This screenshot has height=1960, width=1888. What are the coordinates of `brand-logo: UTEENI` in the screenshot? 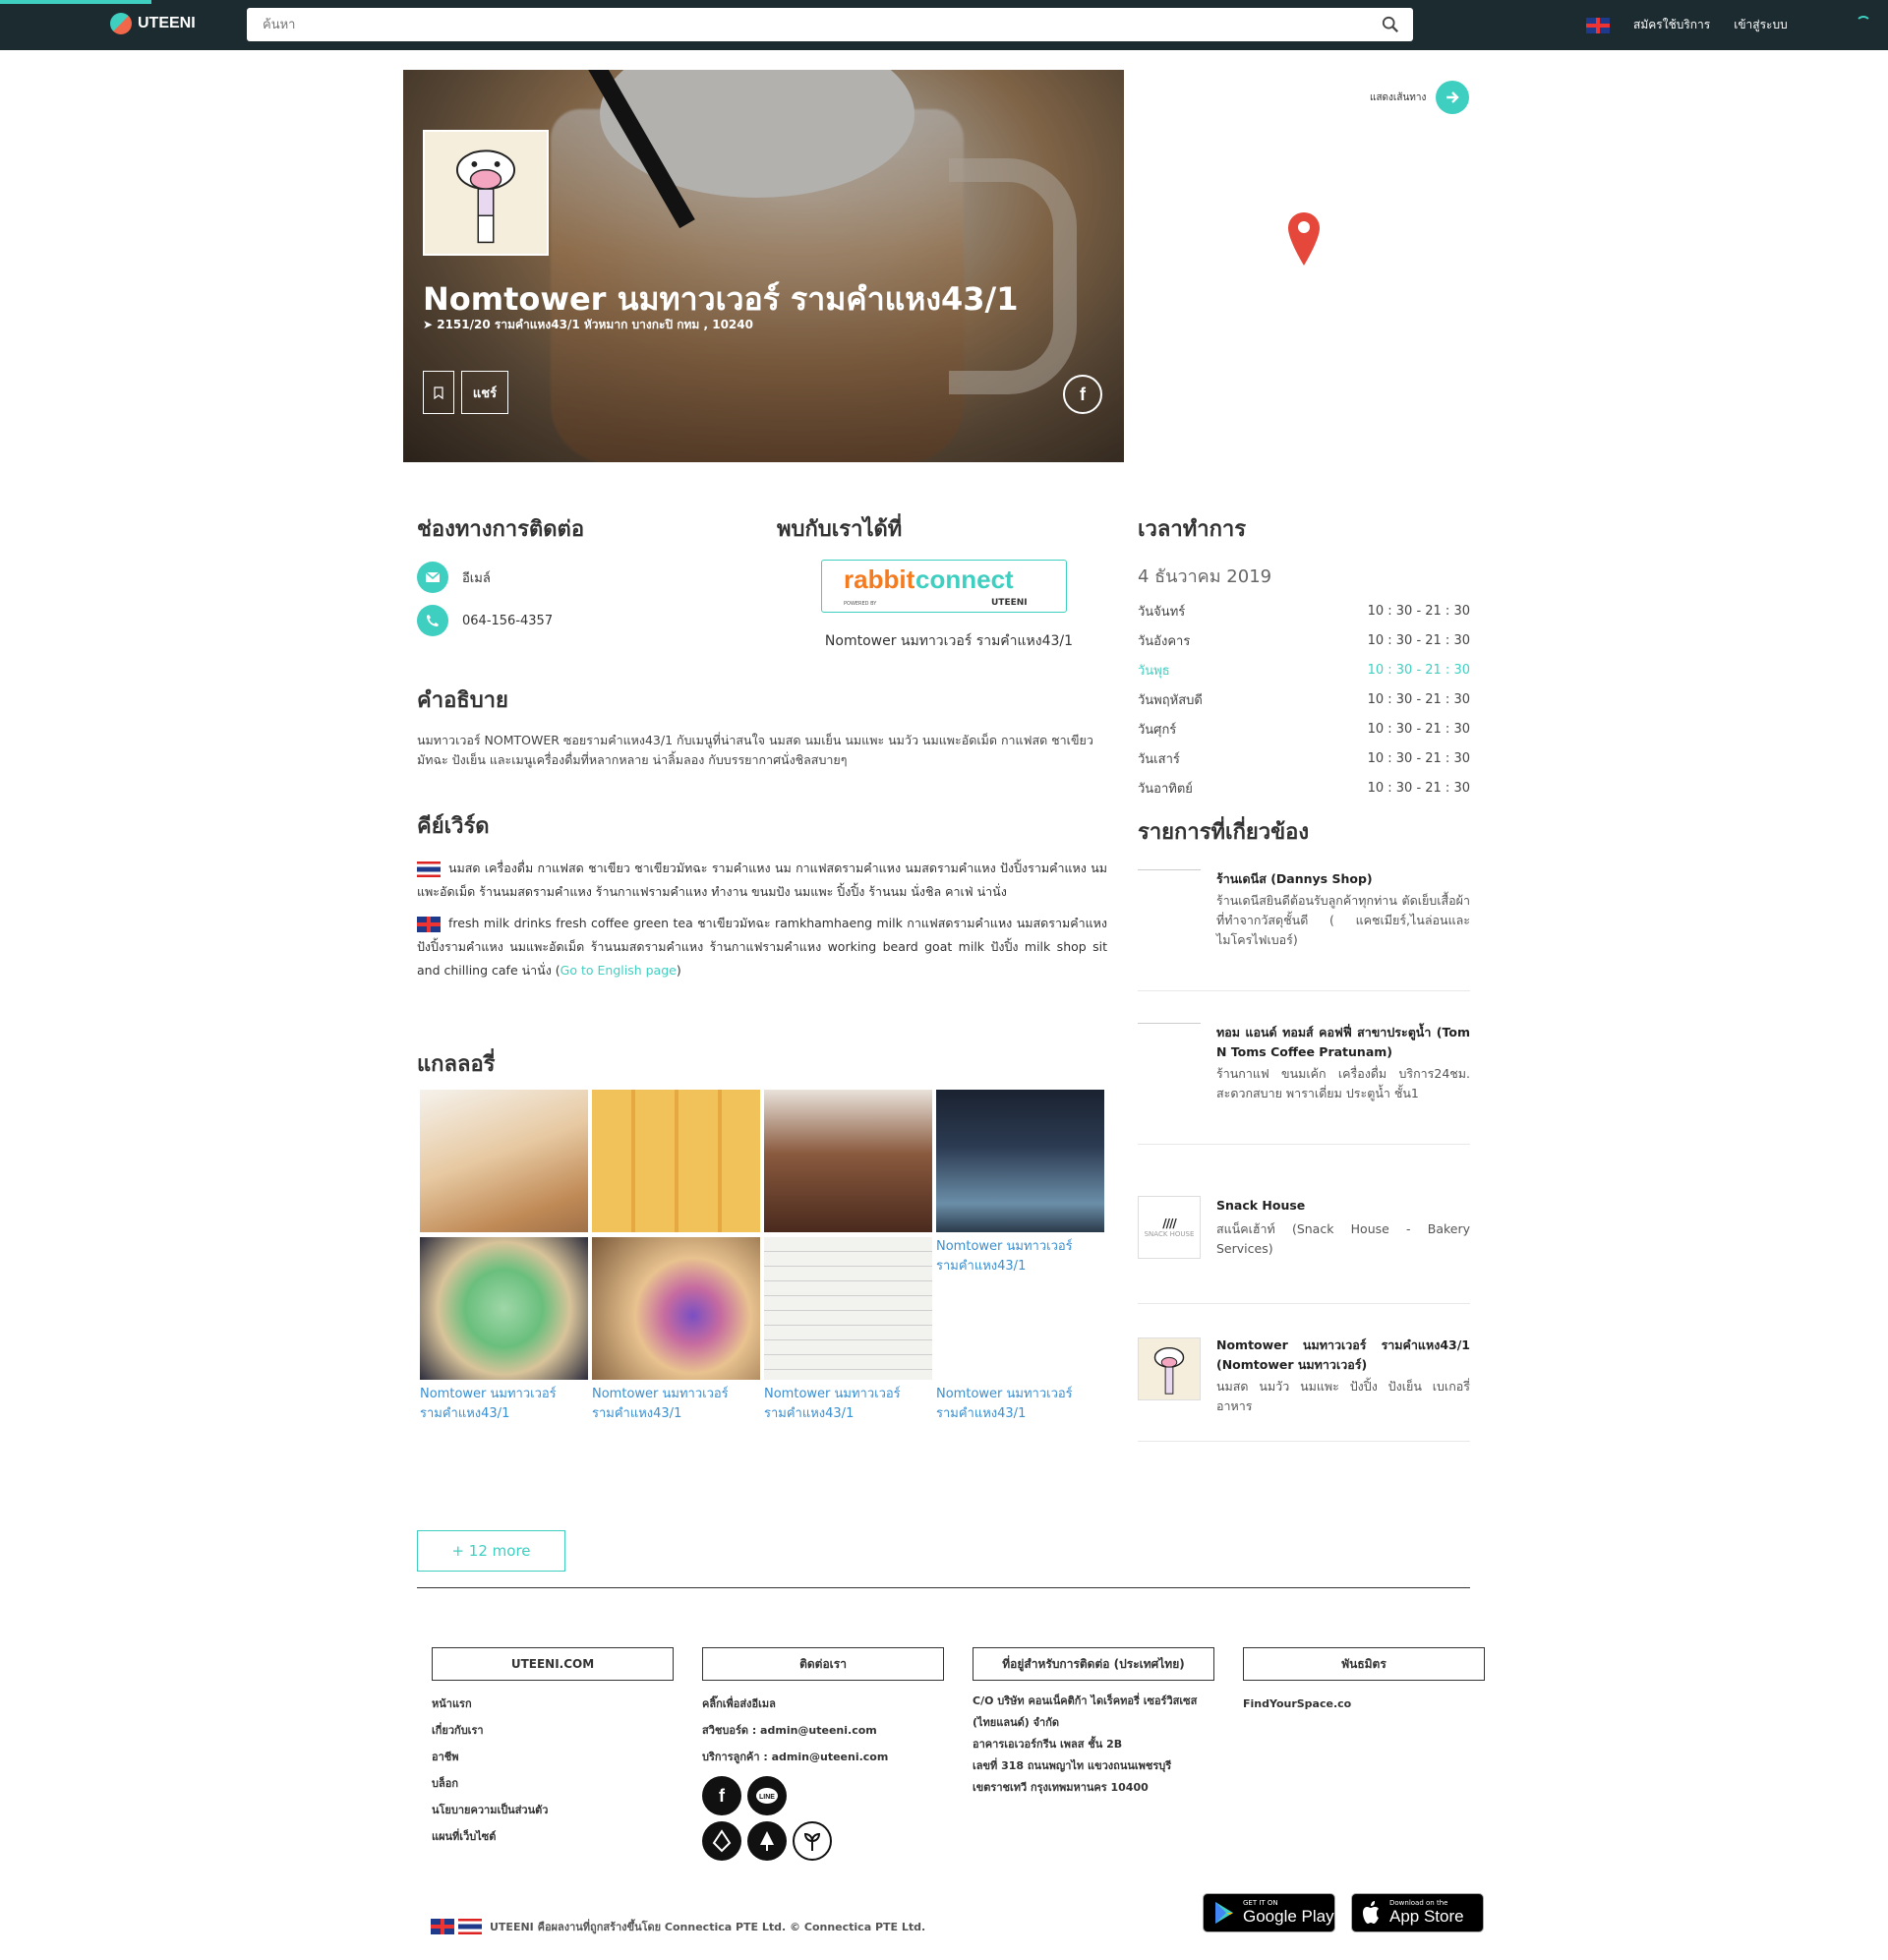 It's located at (153, 23).